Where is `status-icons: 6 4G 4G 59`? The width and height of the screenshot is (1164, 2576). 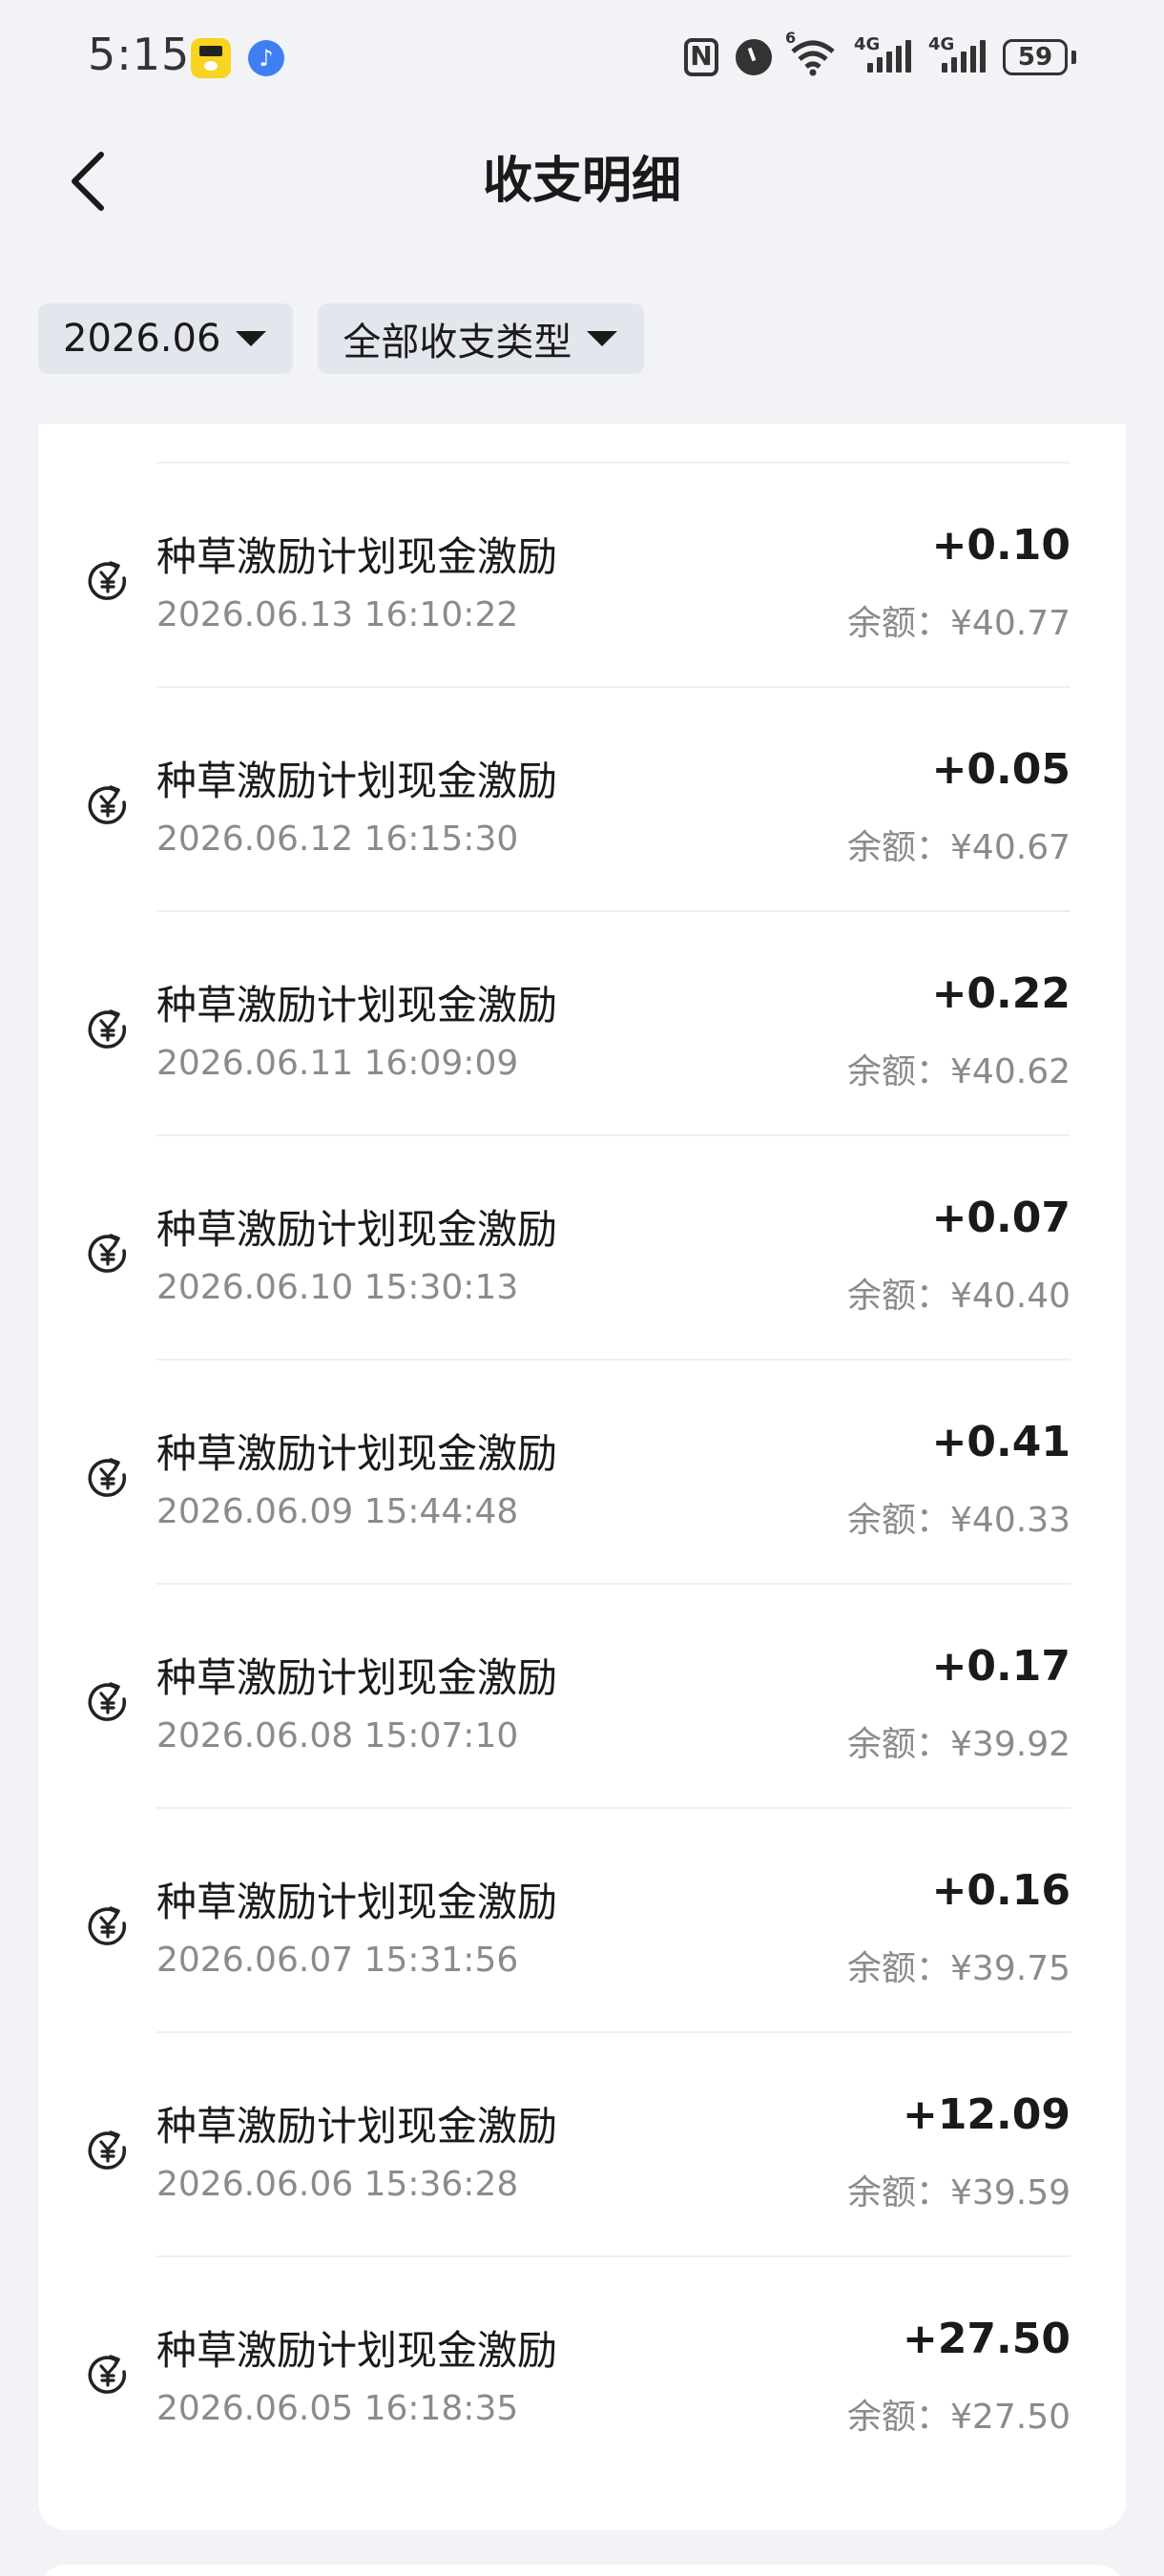
status-icons: 6 4G 4G 59 is located at coordinates (880, 54).